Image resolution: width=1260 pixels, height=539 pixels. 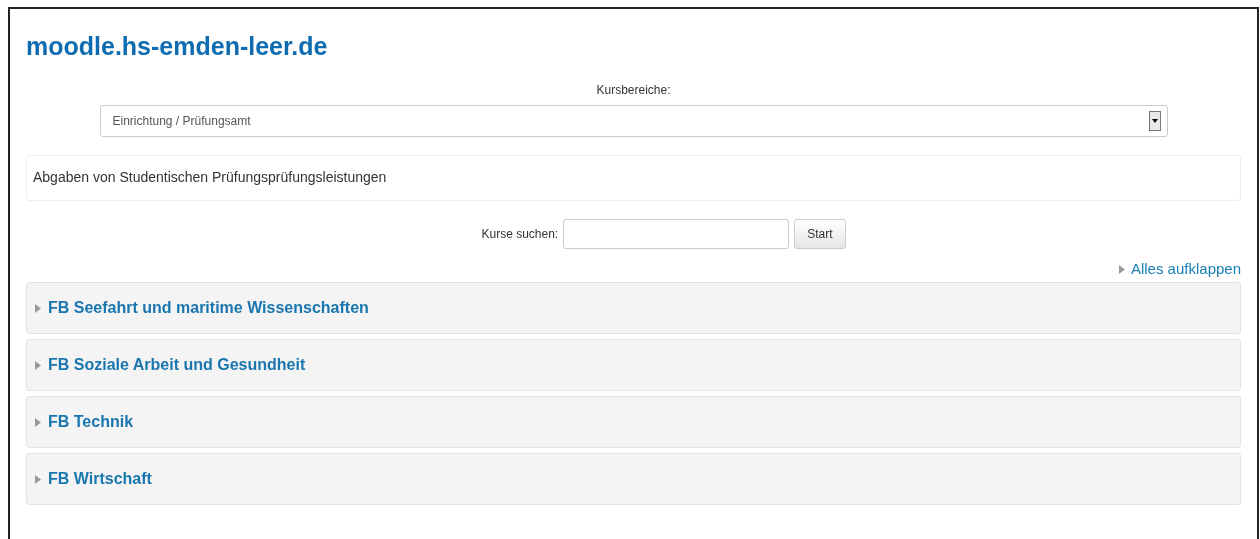 What do you see at coordinates (208, 308) in the screenshot?
I see `category-link: FB Seefahrt und maritime Wissenschaften` at bounding box center [208, 308].